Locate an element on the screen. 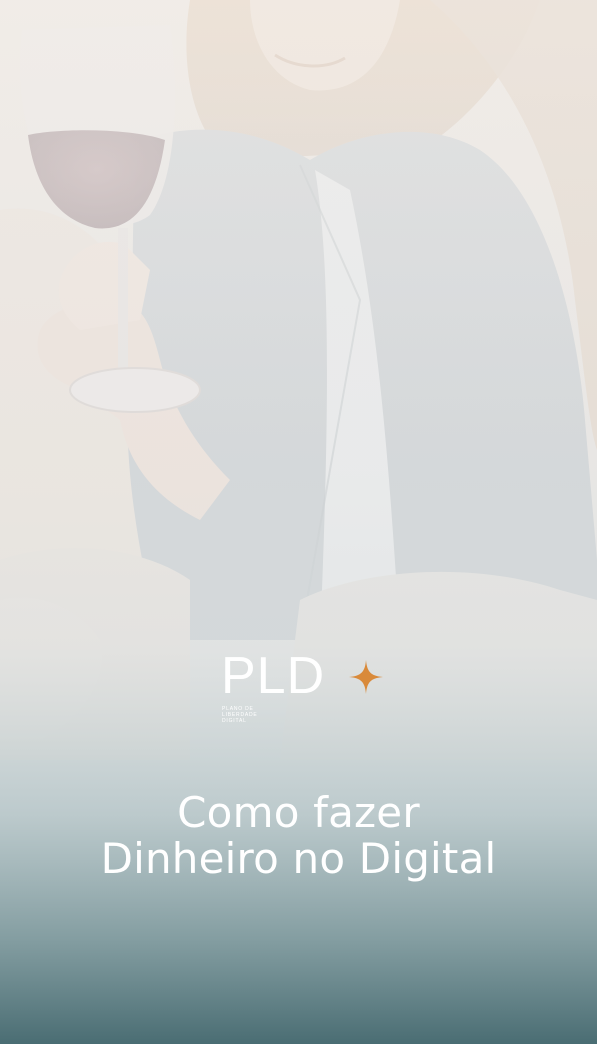  headline: Como fazer Dinheiro no Digital is located at coordinates (298, 836).